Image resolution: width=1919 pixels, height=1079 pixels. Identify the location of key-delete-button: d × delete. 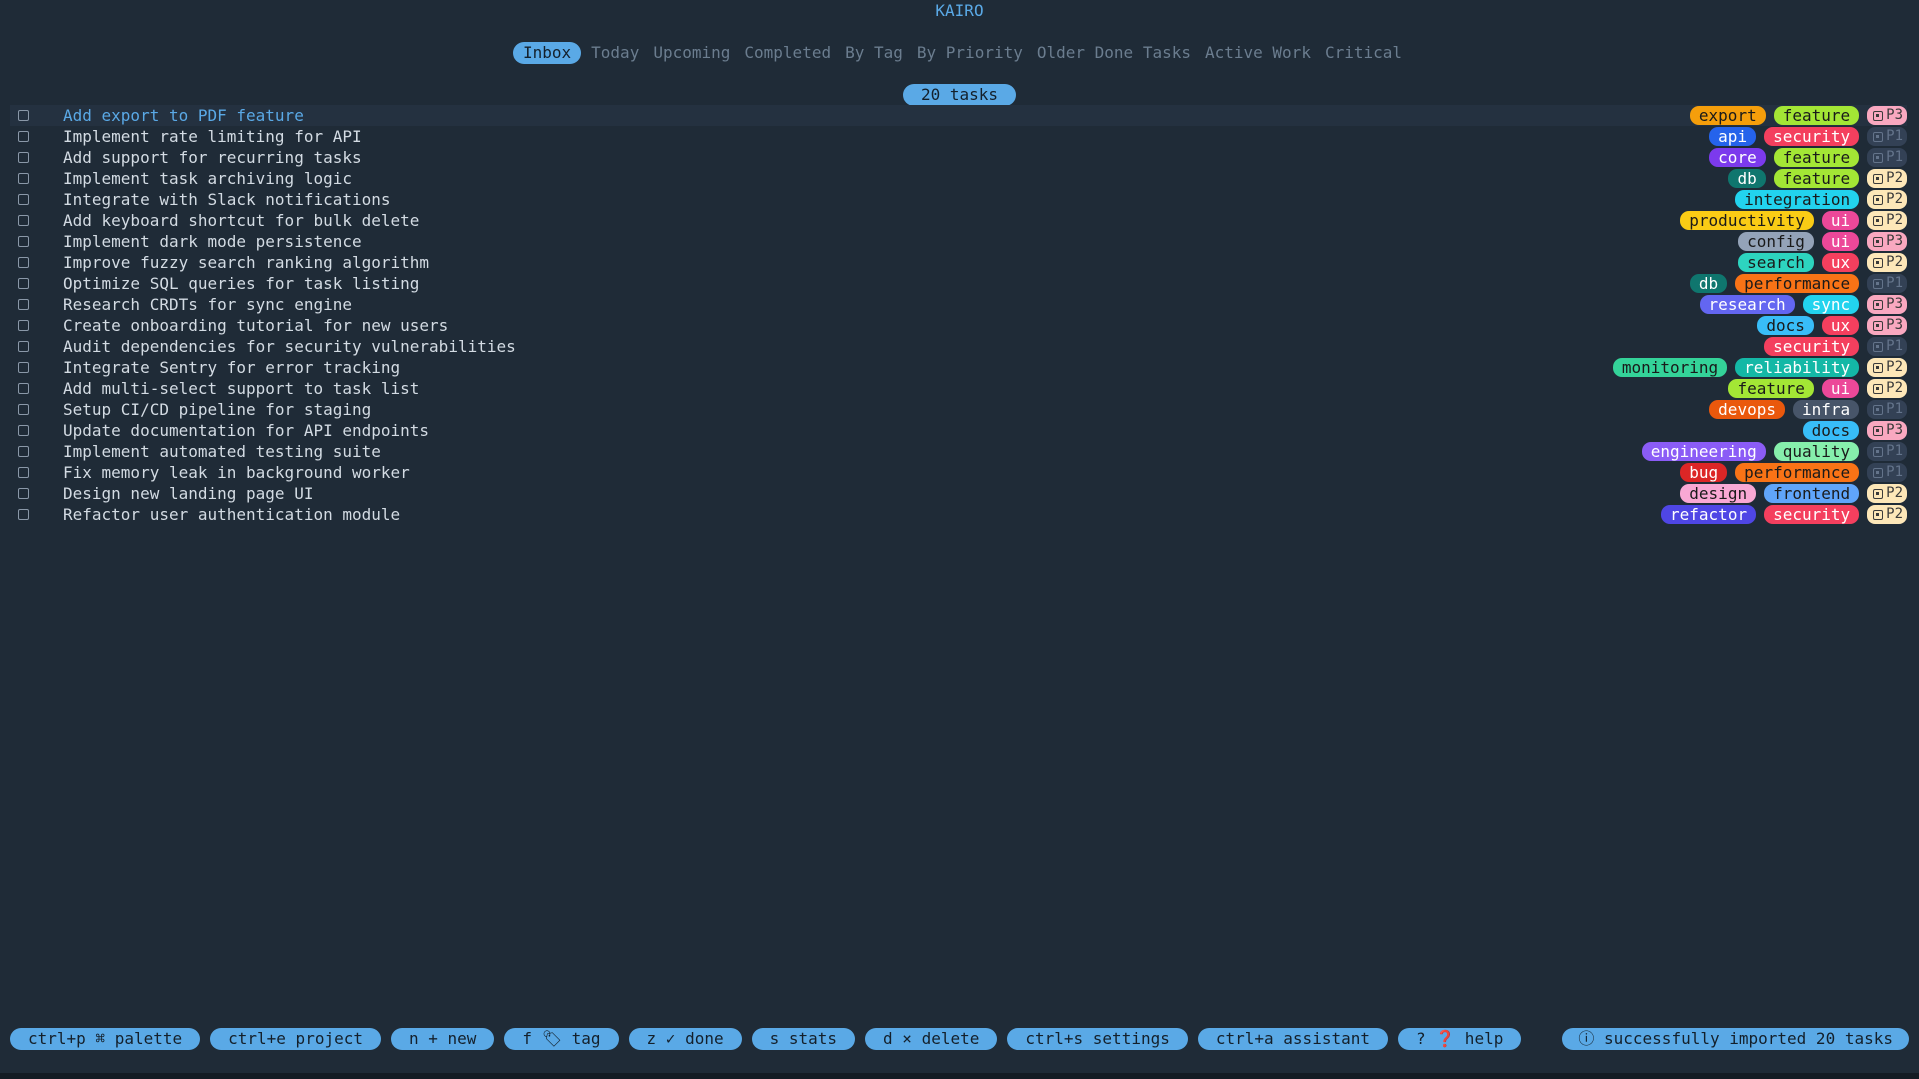
(931, 1039).